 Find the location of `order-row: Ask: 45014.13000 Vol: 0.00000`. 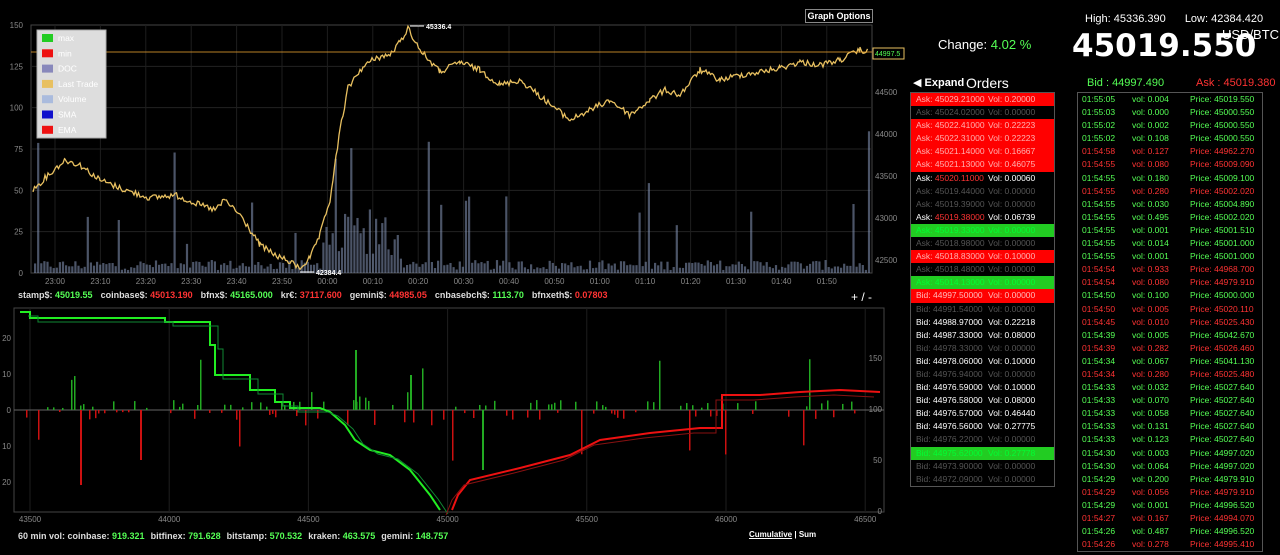

order-row: Ask: 45014.13000 Vol: 0.00000 is located at coordinates (982, 283).